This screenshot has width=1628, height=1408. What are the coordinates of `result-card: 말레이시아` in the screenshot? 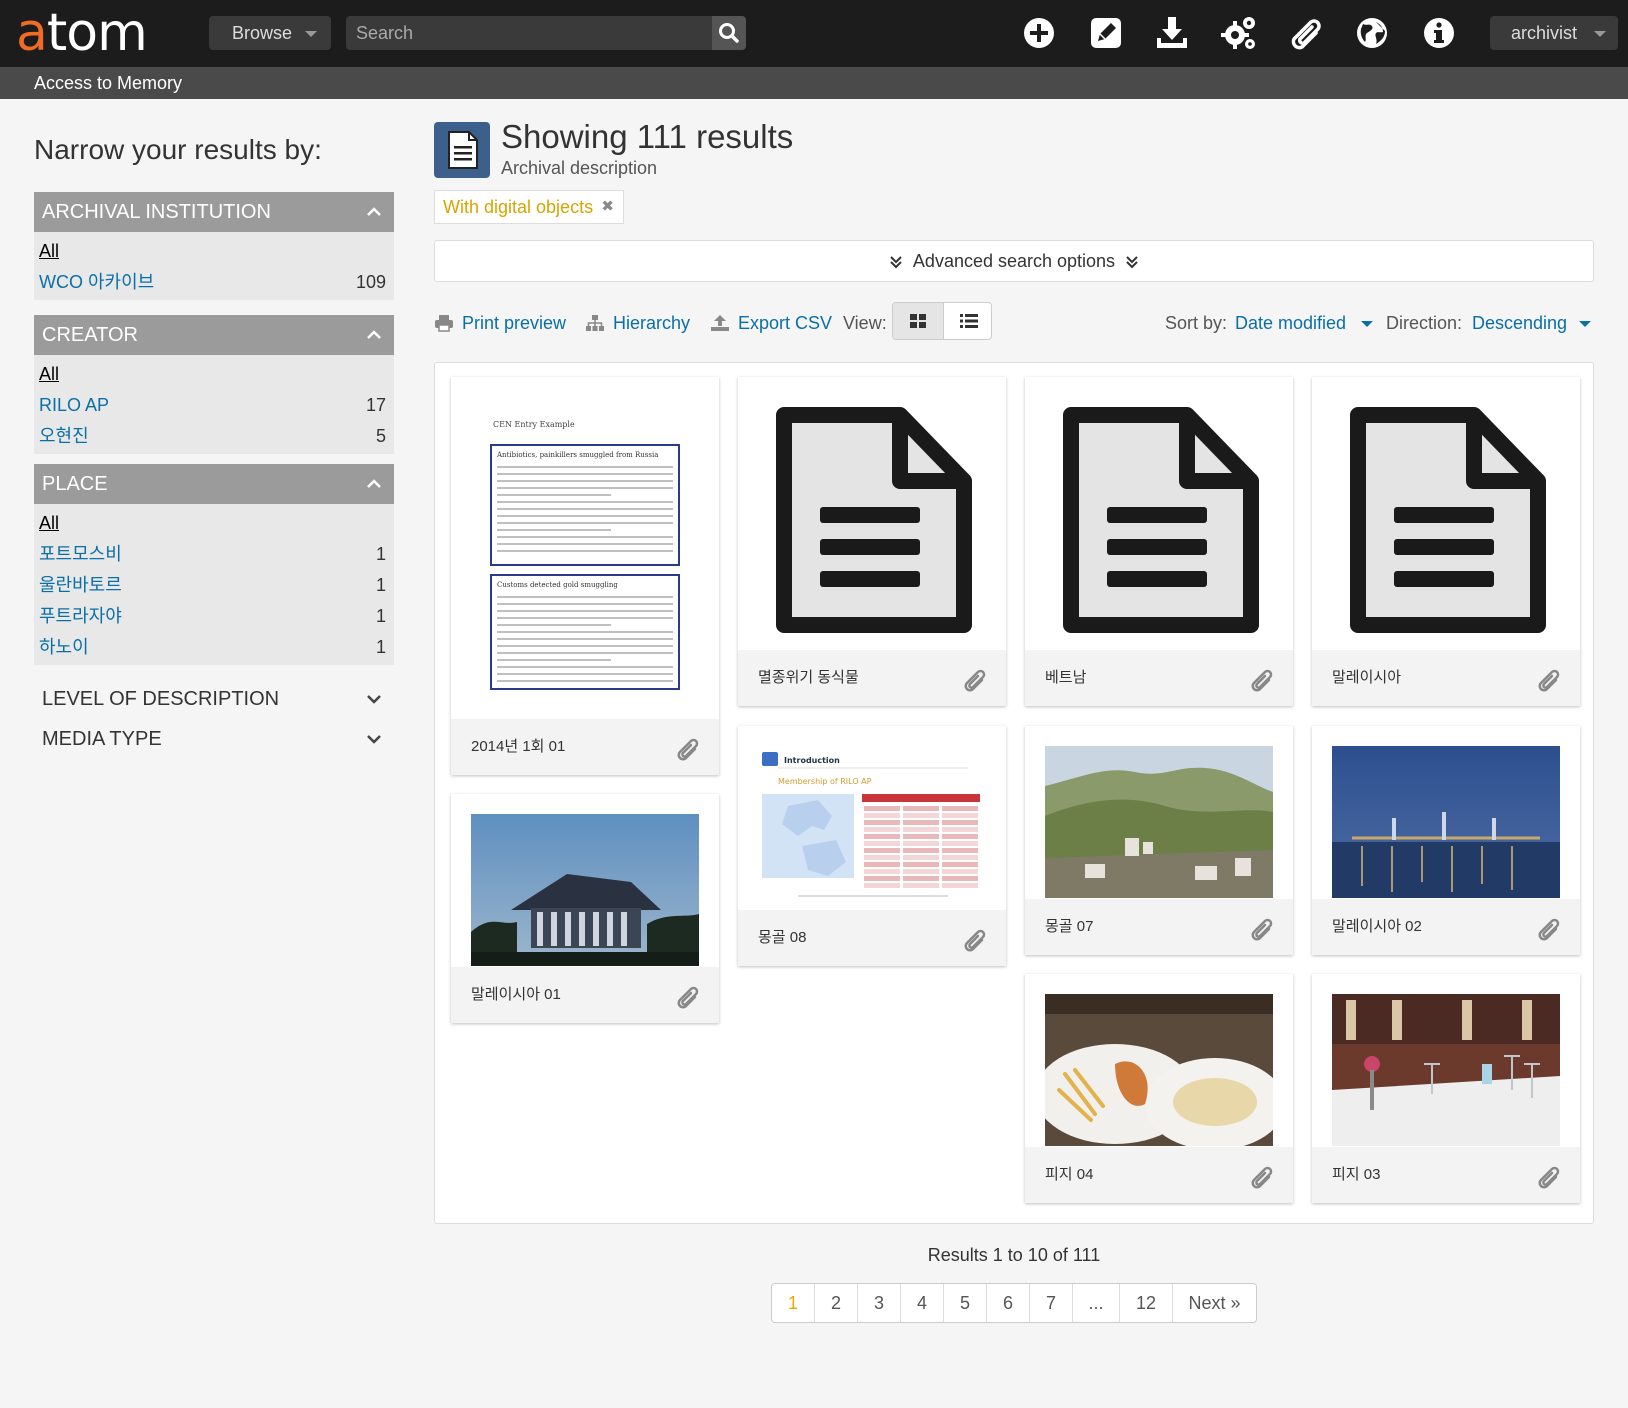 It's located at (1446, 541).